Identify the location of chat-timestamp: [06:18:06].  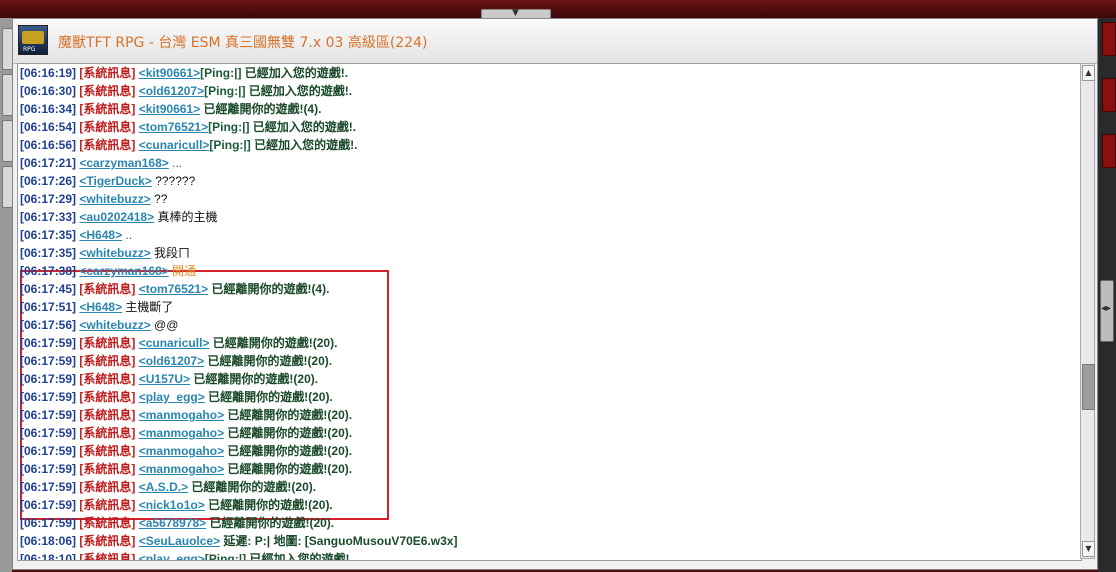
(48, 541).